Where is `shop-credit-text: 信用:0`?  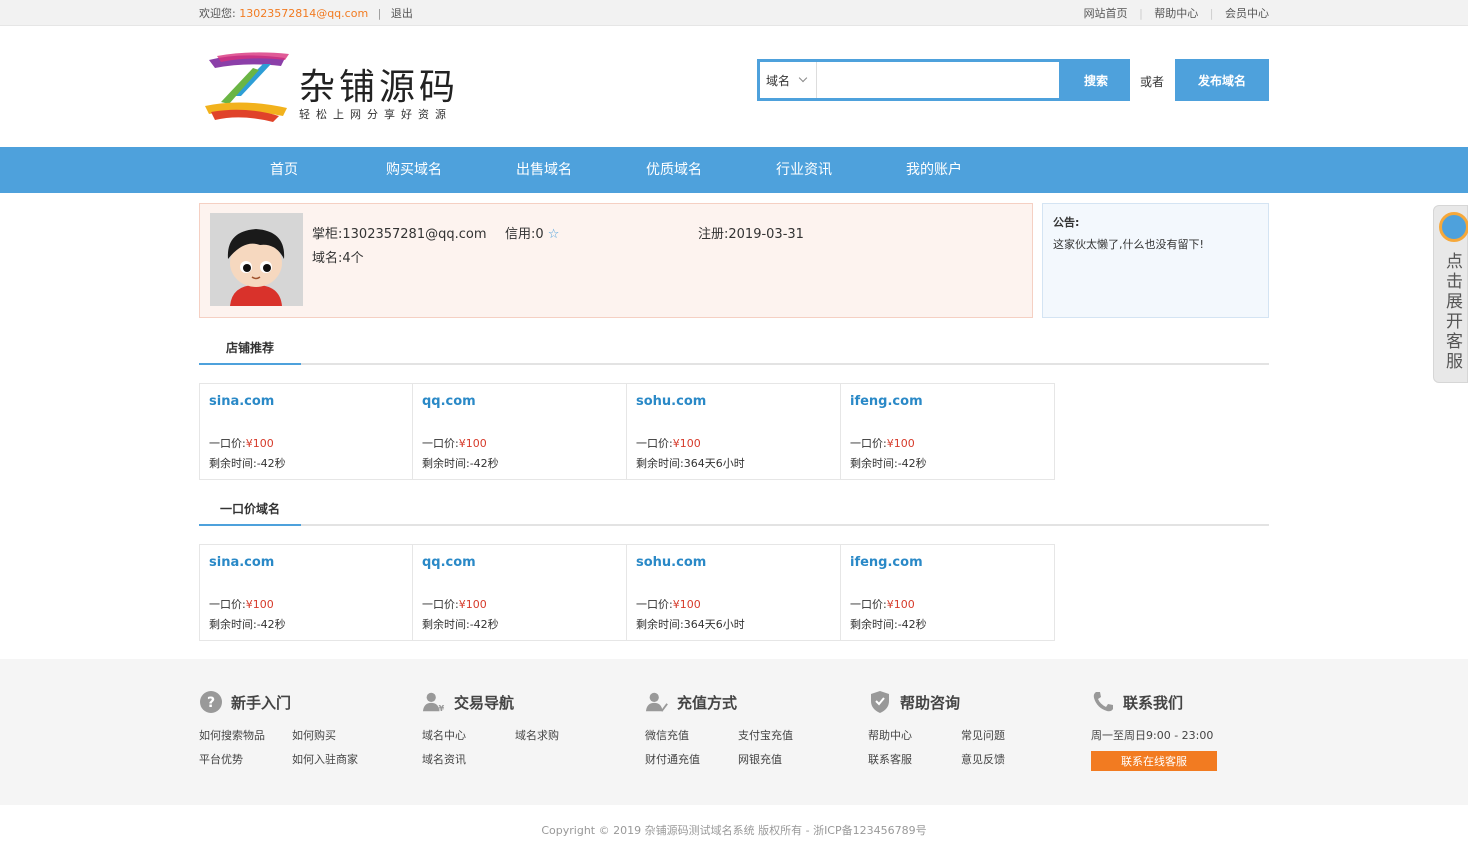 shop-credit-text: 信用:0 is located at coordinates (524, 234).